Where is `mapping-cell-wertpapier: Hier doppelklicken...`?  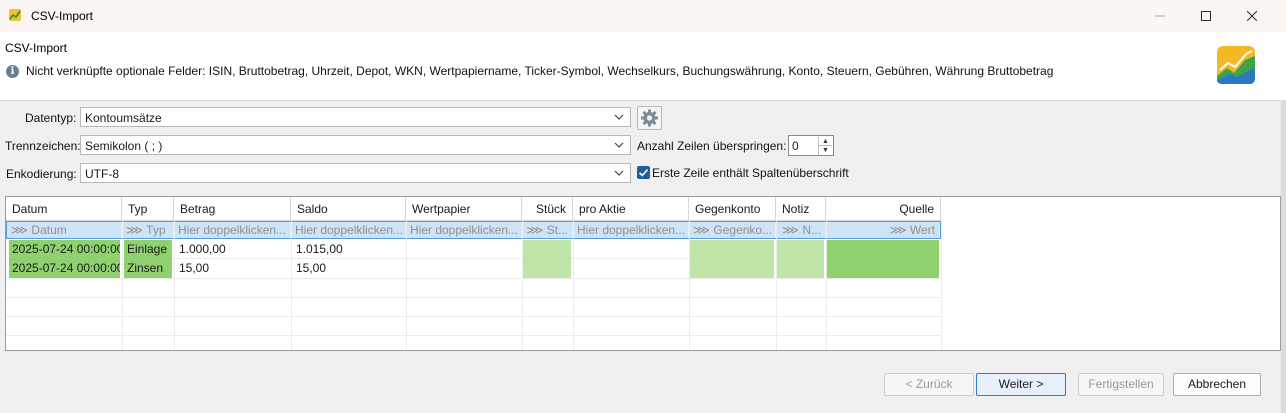 mapping-cell-wertpapier: Hier doppelklicken... is located at coordinates (464, 230).